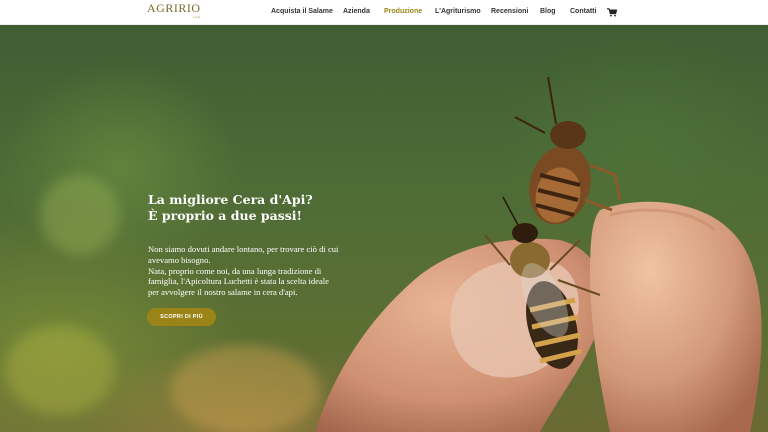  What do you see at coordinates (458, 11) in the screenshot?
I see `nav-agriturismo: L'Agriturismo` at bounding box center [458, 11].